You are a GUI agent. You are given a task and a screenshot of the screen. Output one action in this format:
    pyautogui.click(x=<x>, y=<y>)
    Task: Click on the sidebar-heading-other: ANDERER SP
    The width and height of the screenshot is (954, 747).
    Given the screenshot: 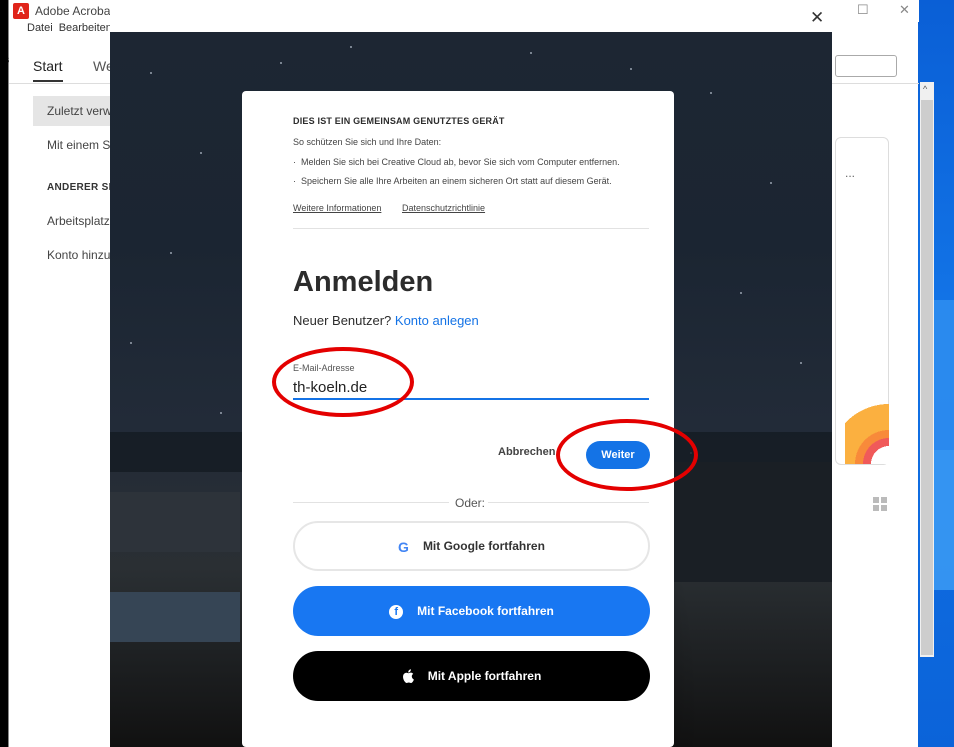 What is the action you would take?
    pyautogui.click(x=81, y=187)
    